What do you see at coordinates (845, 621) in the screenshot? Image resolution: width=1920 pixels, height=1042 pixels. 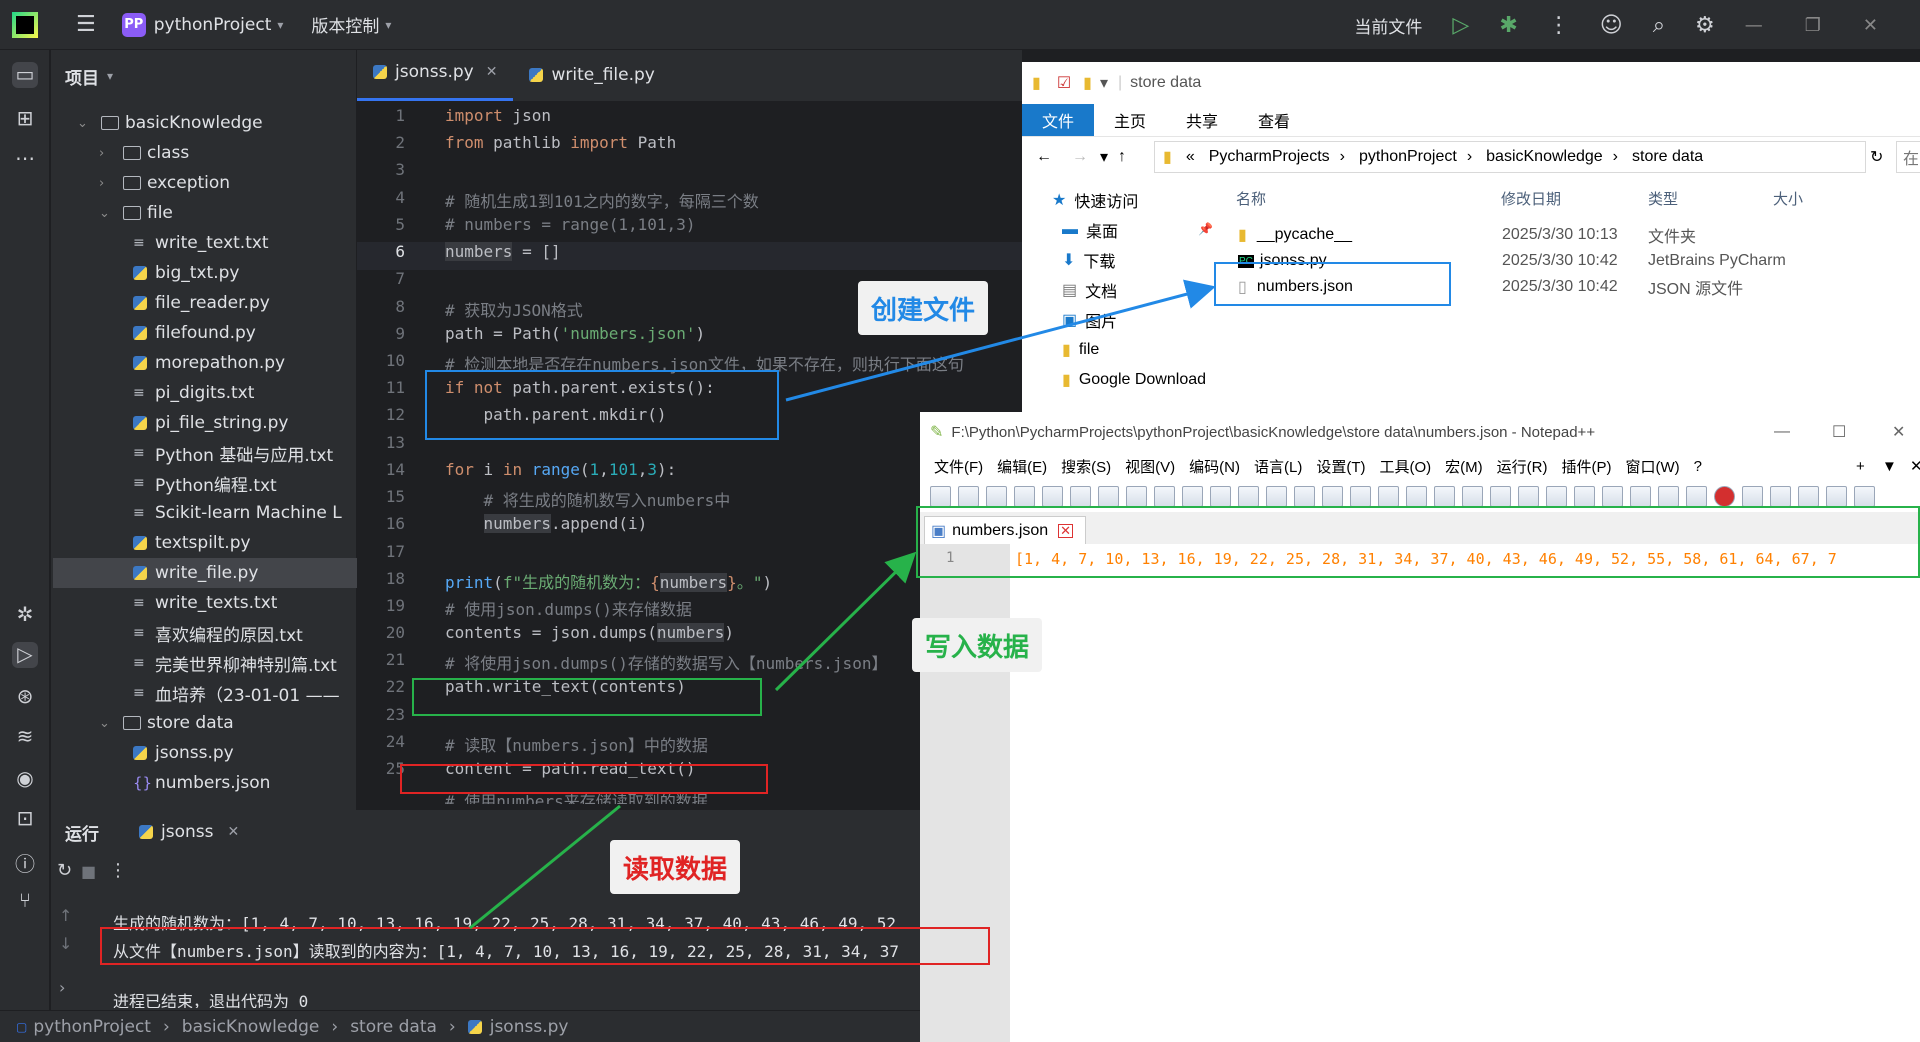 I see `arrow-write-data` at bounding box center [845, 621].